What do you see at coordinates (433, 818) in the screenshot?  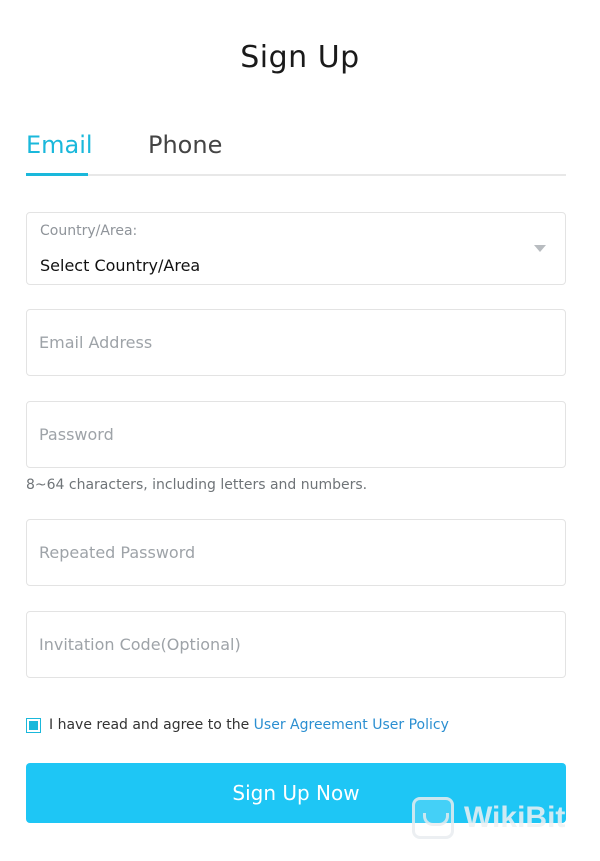 I see `wikibit-logo-icon` at bounding box center [433, 818].